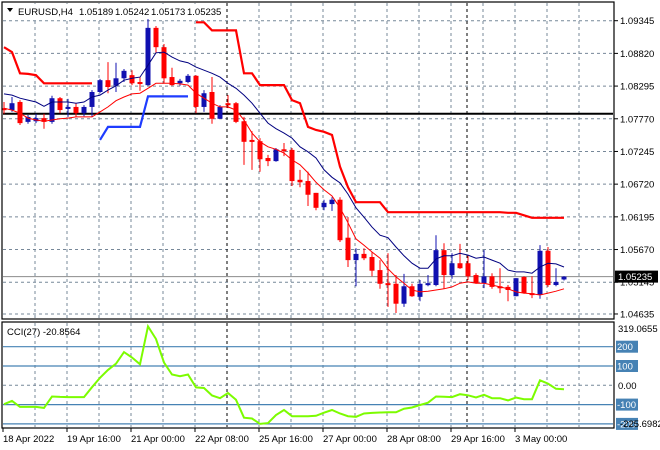  Describe the element at coordinates (541, 439) in the screenshot. I see `time-axis-label: 3 May 00:00` at that location.